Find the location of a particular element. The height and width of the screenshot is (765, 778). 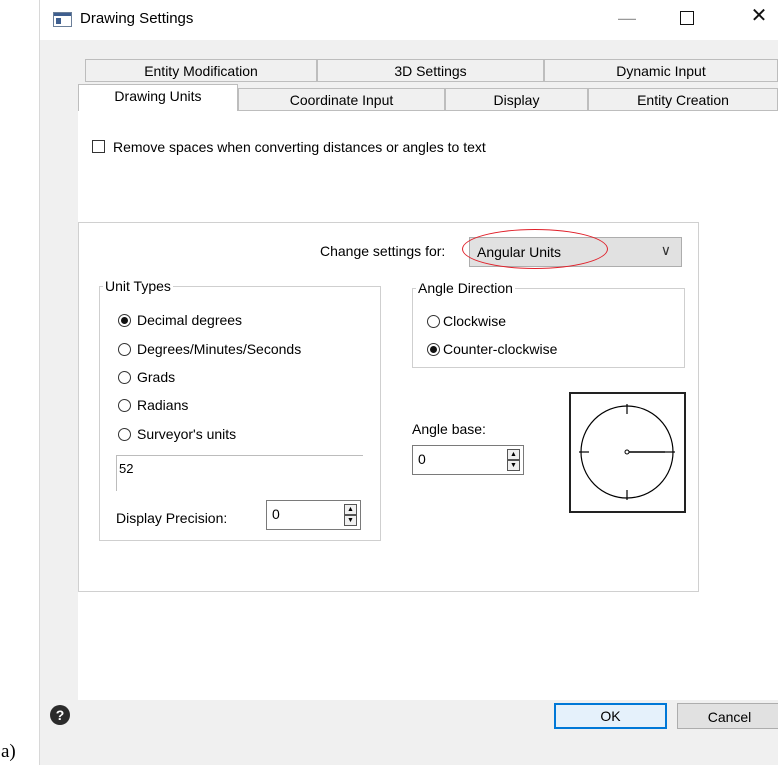

radio-label-radians: Radians is located at coordinates (163, 405).